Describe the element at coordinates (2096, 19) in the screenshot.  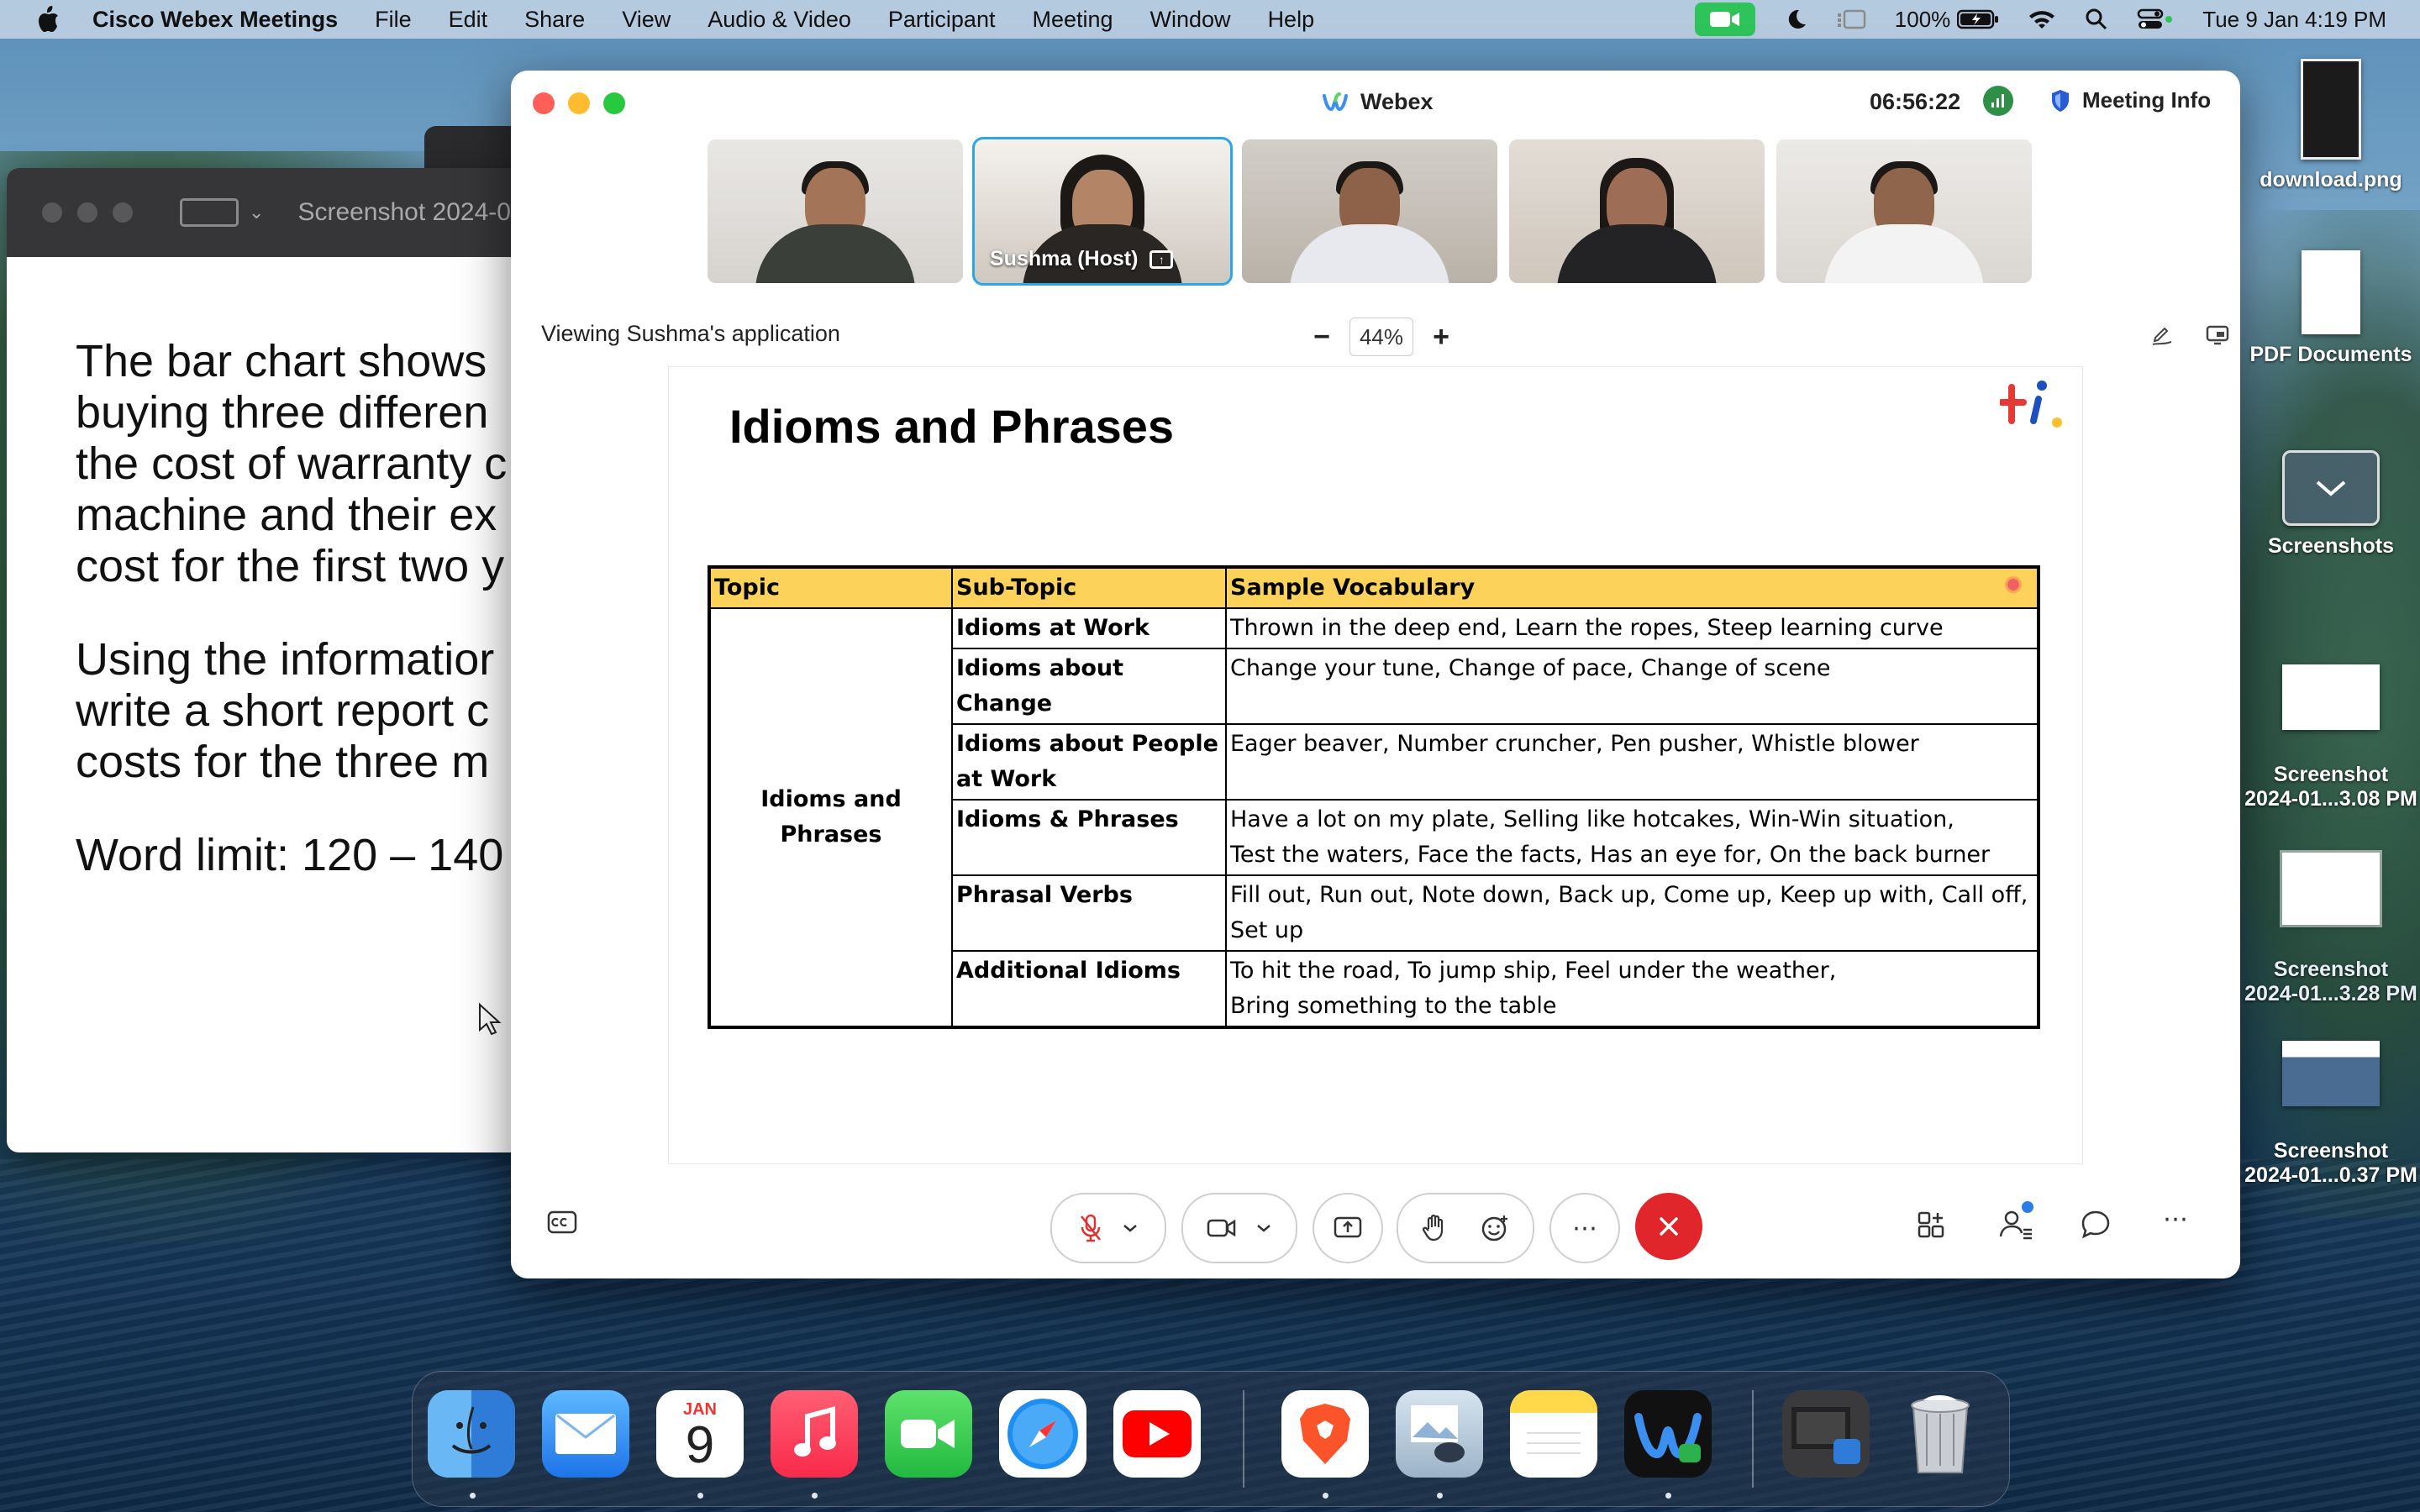
I see `spotlight-search-icon` at that location.